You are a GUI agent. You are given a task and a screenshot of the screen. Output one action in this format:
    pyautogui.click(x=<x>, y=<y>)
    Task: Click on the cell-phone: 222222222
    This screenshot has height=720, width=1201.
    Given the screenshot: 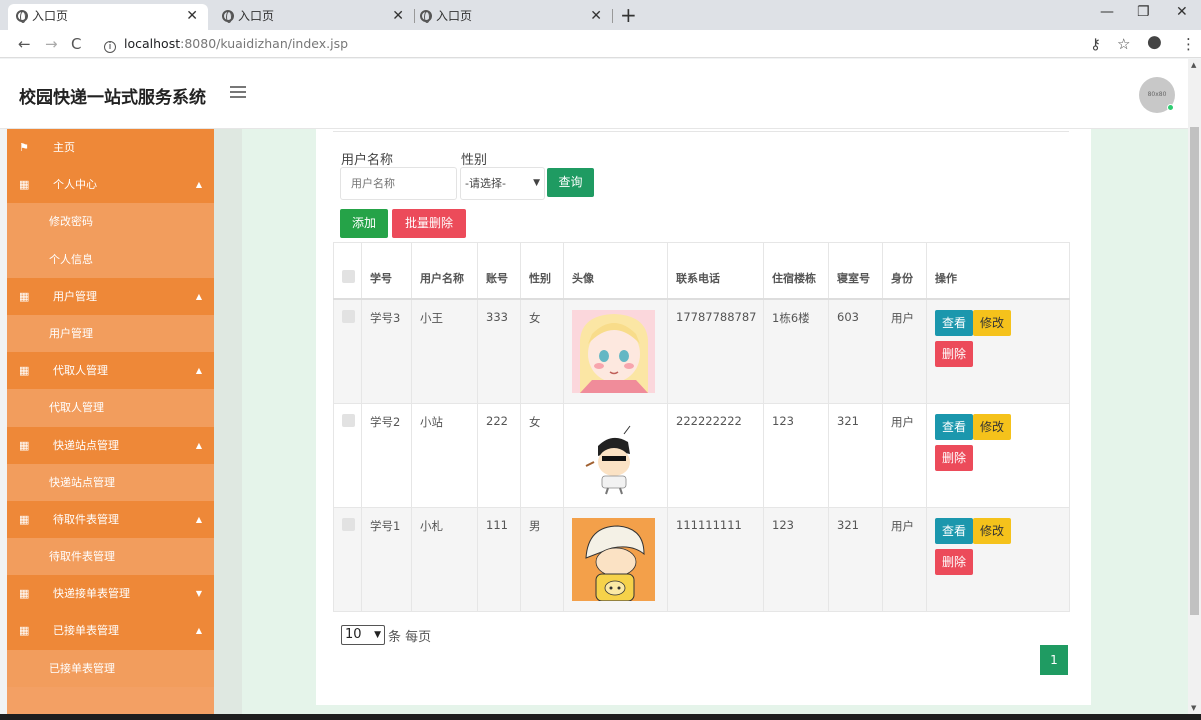 What is the action you would take?
    pyautogui.click(x=715, y=455)
    